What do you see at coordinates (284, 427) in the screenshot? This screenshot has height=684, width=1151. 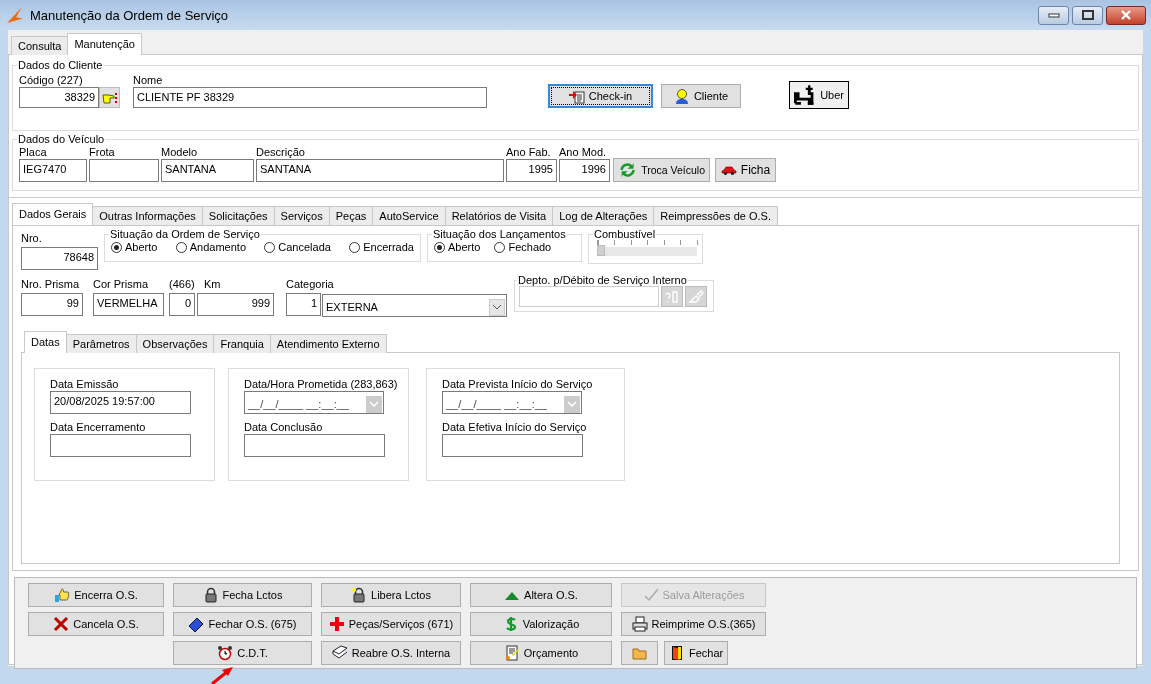 I see `field-label: Data Conclusão` at bounding box center [284, 427].